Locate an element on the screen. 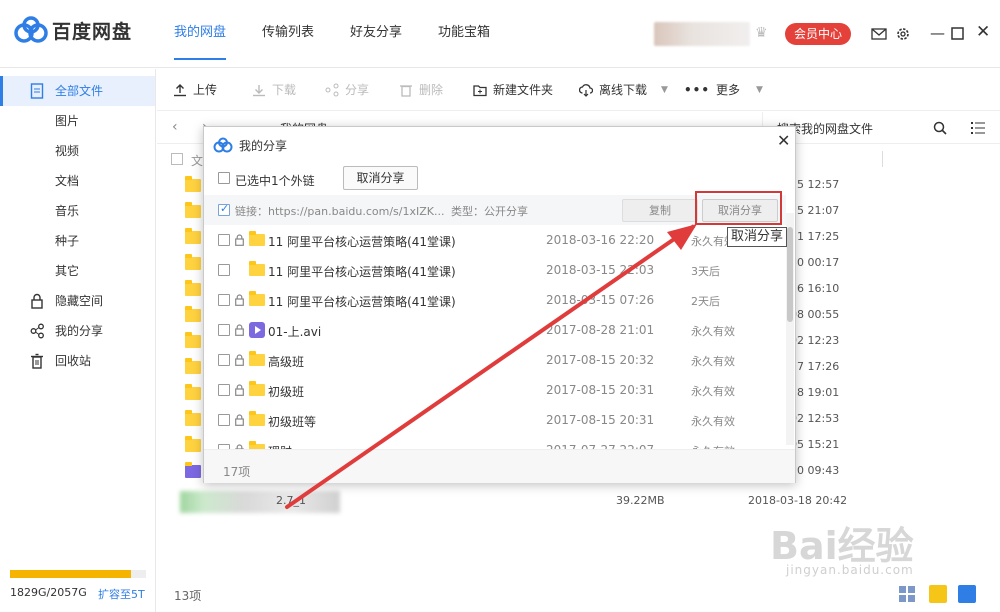  mail-icon is located at coordinates (879, 34).